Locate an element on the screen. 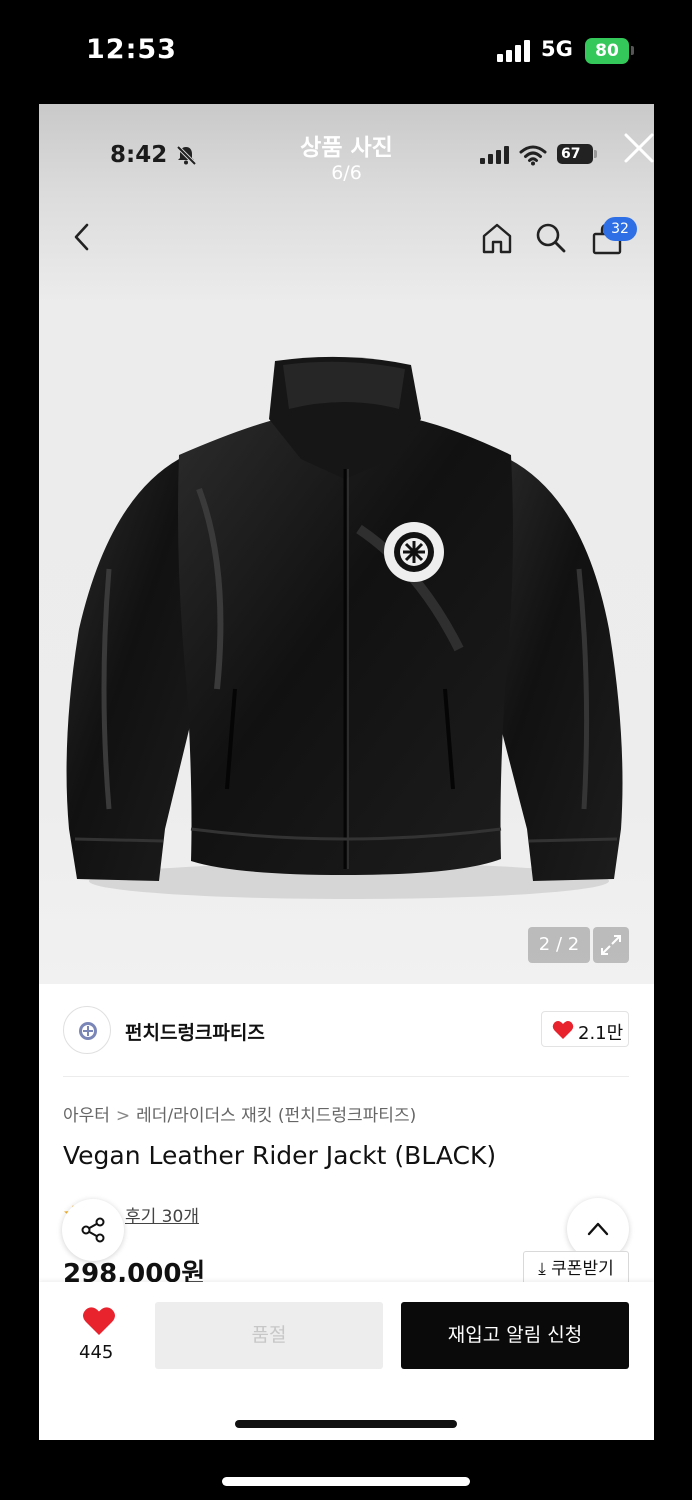  breadcrumb-category: 아우터 is located at coordinates (86, 1116).